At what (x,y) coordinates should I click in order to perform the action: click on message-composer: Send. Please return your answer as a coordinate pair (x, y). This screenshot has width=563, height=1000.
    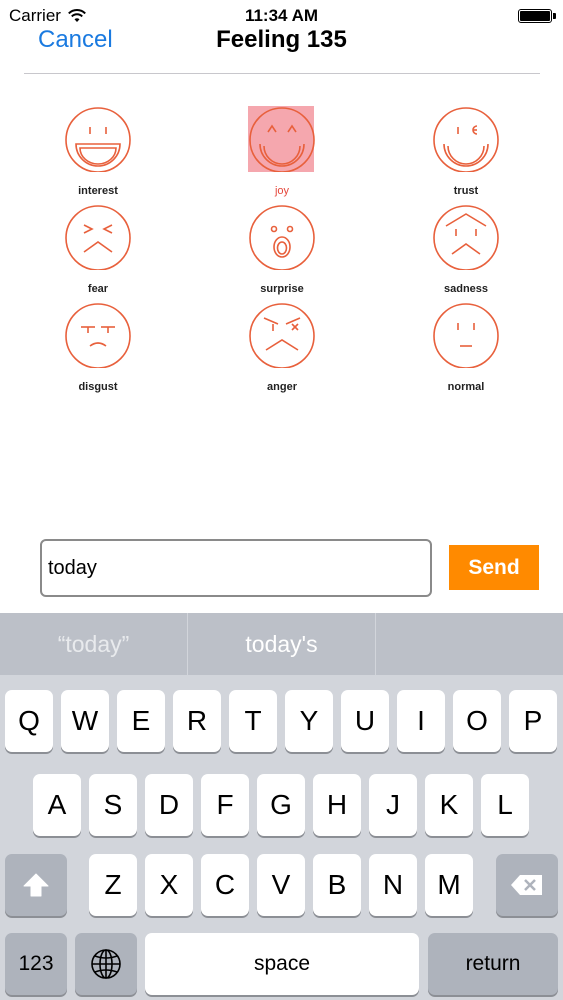
    Looking at the image, I should click on (281, 569).